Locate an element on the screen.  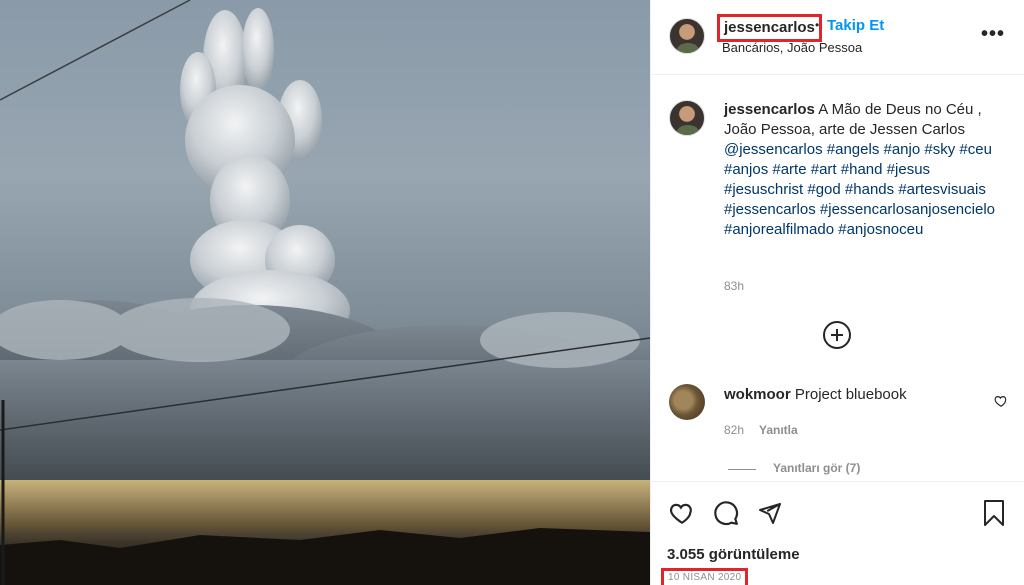
hashtag-link: #jessencarlos is located at coordinates (770, 209).